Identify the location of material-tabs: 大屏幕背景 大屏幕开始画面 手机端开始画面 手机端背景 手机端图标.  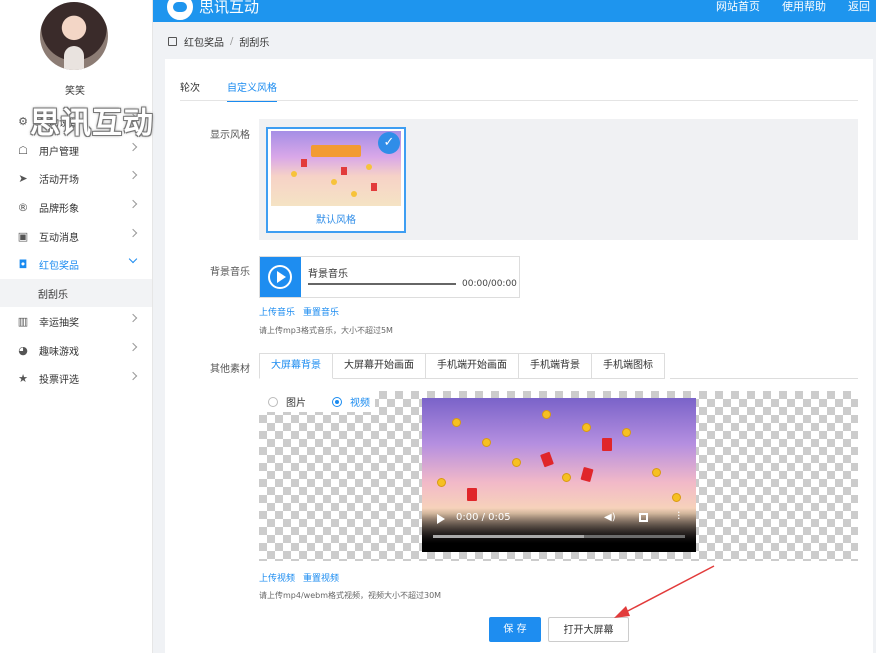
(462, 366).